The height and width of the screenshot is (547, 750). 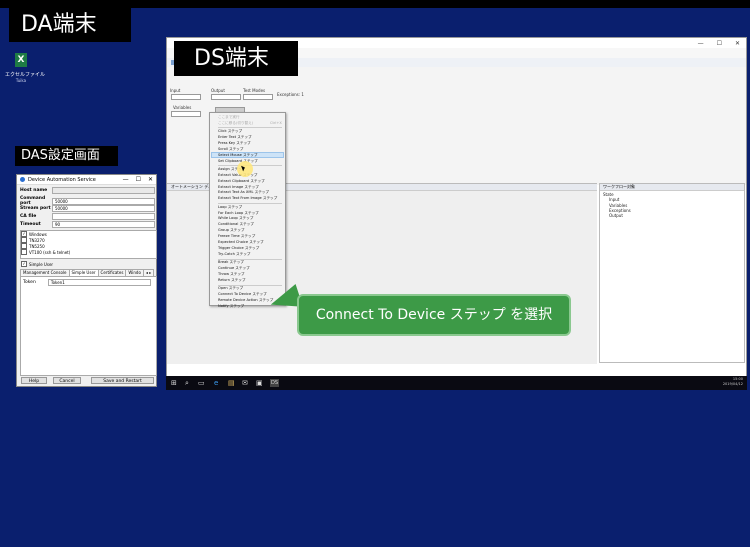 What do you see at coordinates (254, 90) in the screenshot?
I see `test-modes-label: Test Modes` at bounding box center [254, 90].